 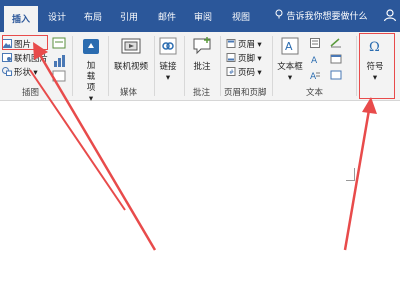 I want to click on annotation-arrow-to-picture, so click(x=77, y=140).